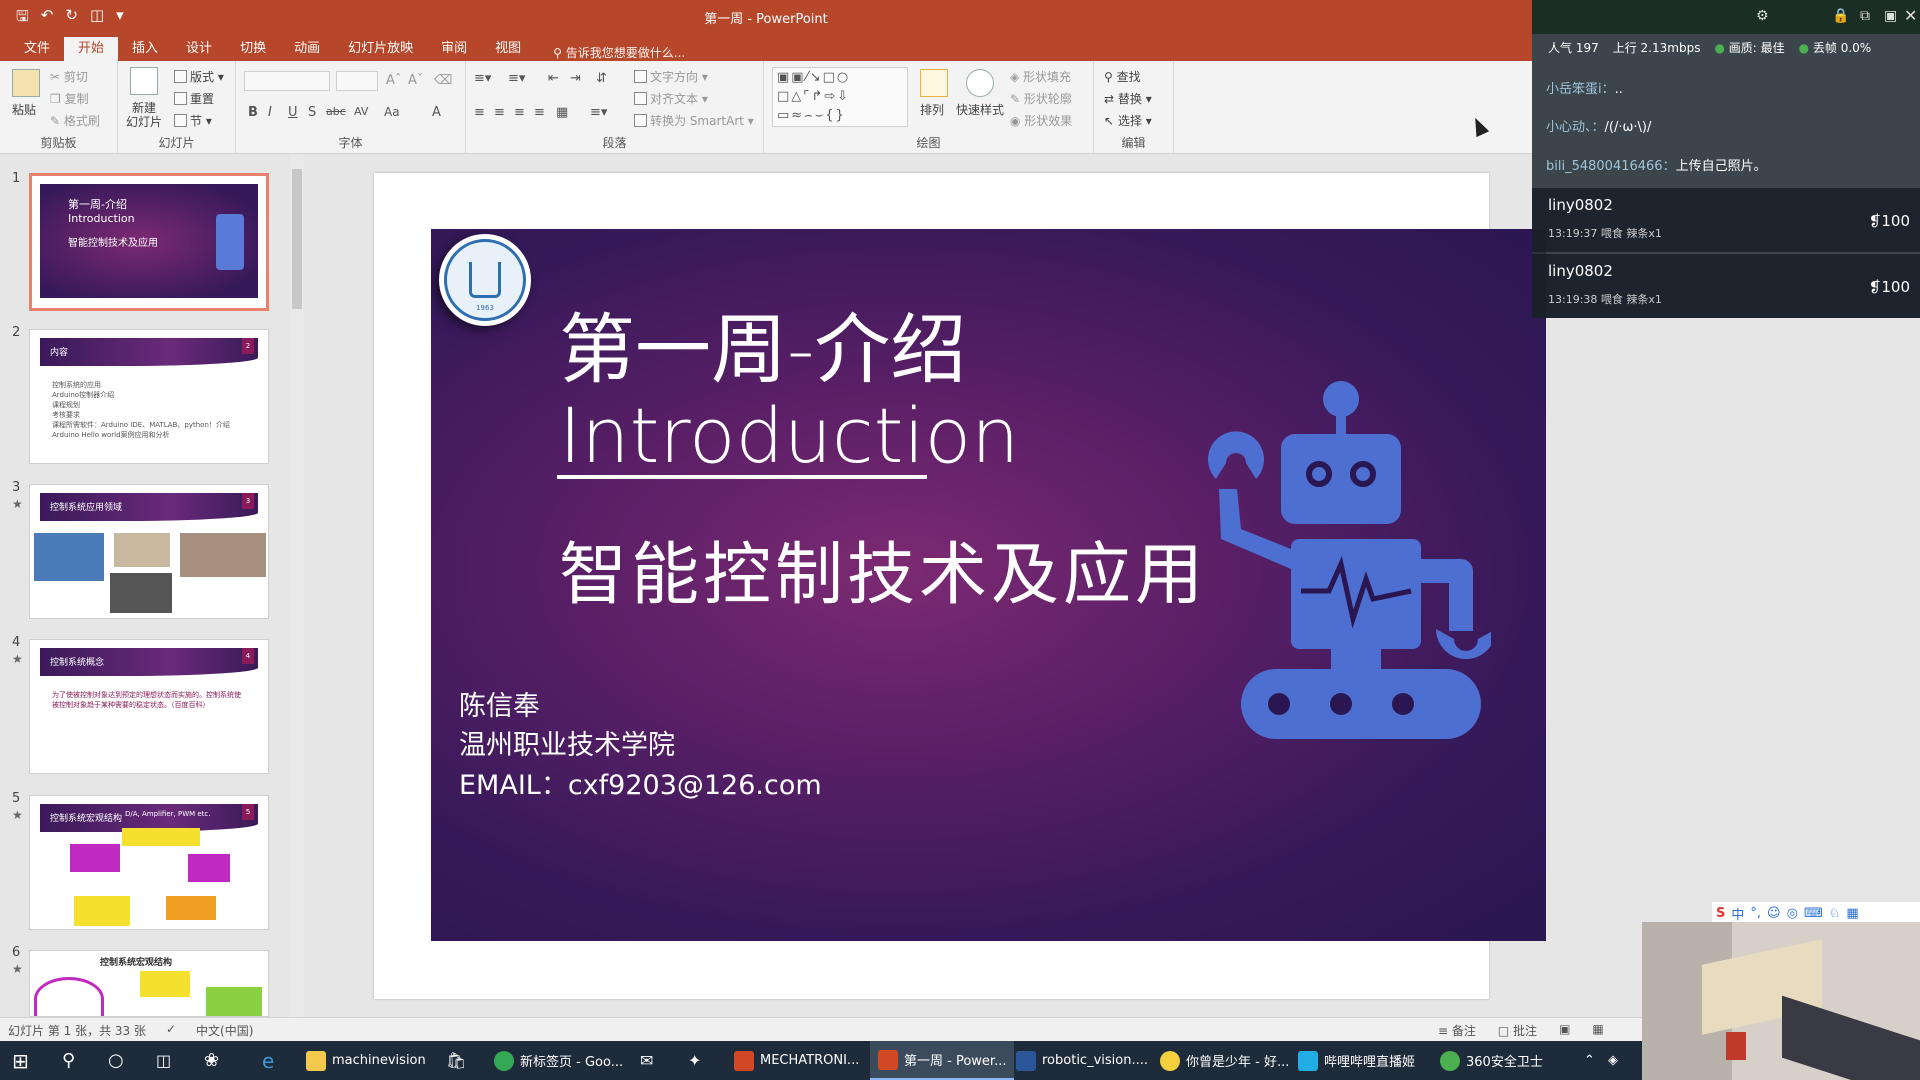 This screenshot has width=1920, height=1080. Describe the element at coordinates (336, 111) in the screenshot. I see `strikethrough-button: abc` at that location.